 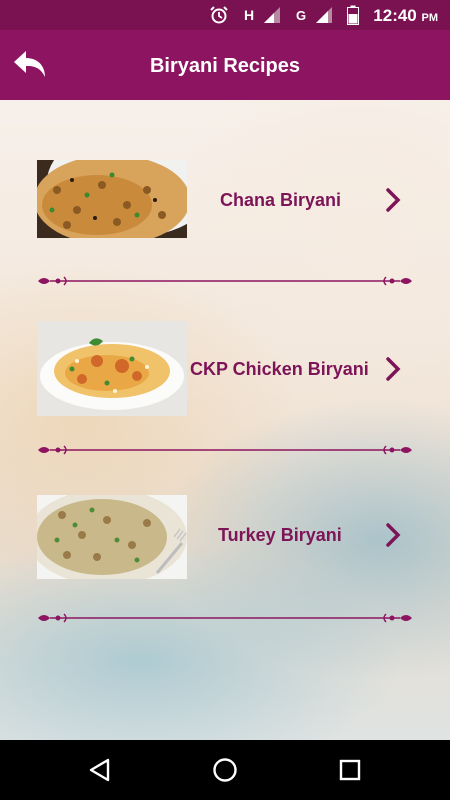 I want to click on clock-time: 12:40, so click(x=395, y=15).